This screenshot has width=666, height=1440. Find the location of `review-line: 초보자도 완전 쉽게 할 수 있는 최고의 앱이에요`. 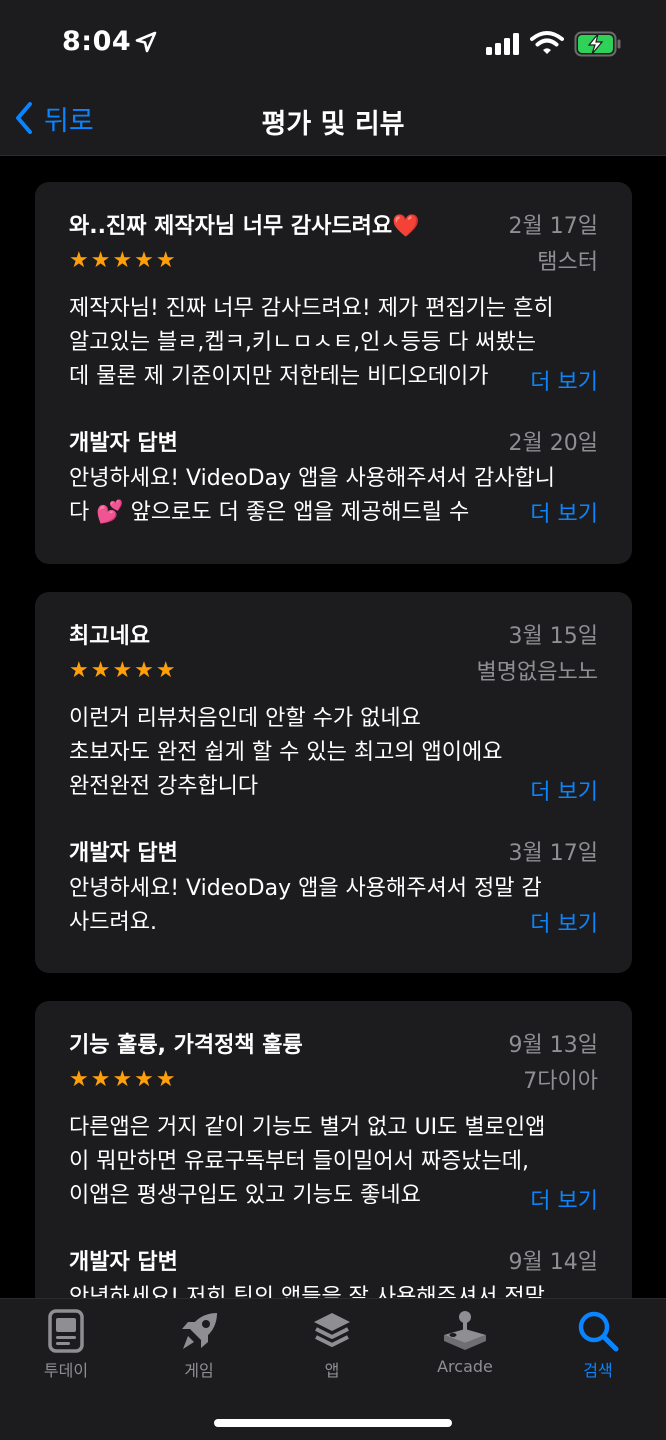

review-line: 초보자도 완전 쉽게 할 수 있는 최고의 앱이에요 is located at coordinates (286, 752).